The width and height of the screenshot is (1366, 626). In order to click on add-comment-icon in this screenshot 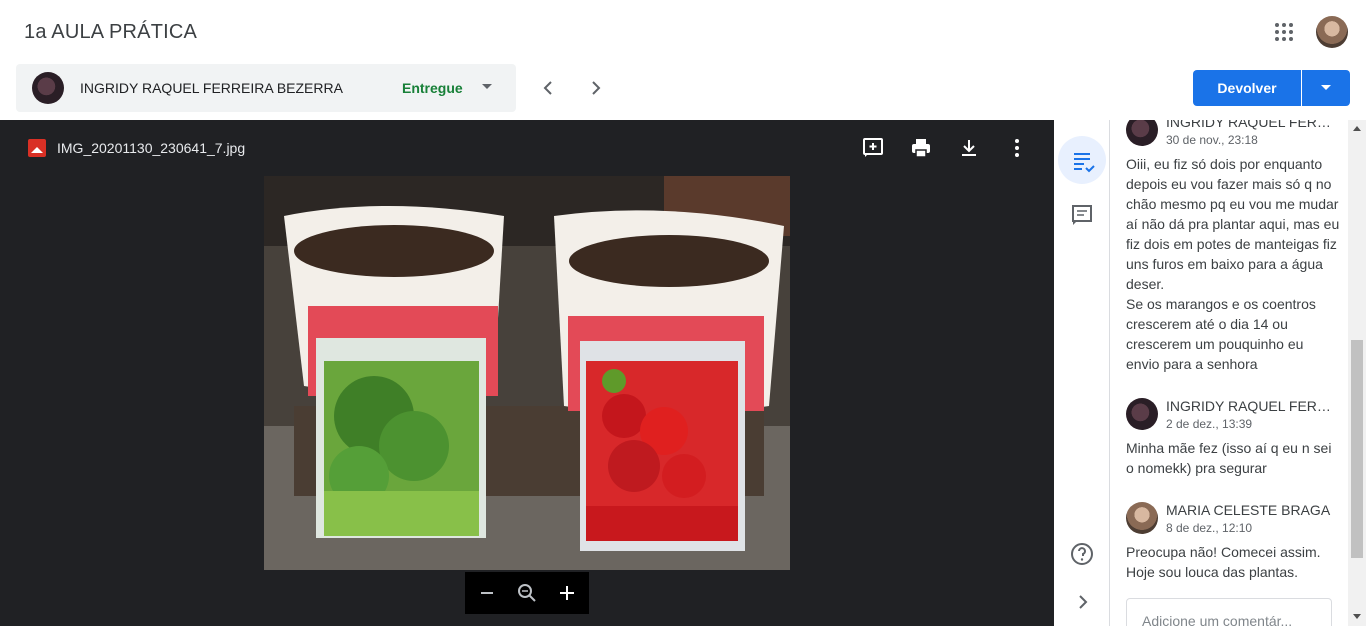, I will do `click(873, 147)`.